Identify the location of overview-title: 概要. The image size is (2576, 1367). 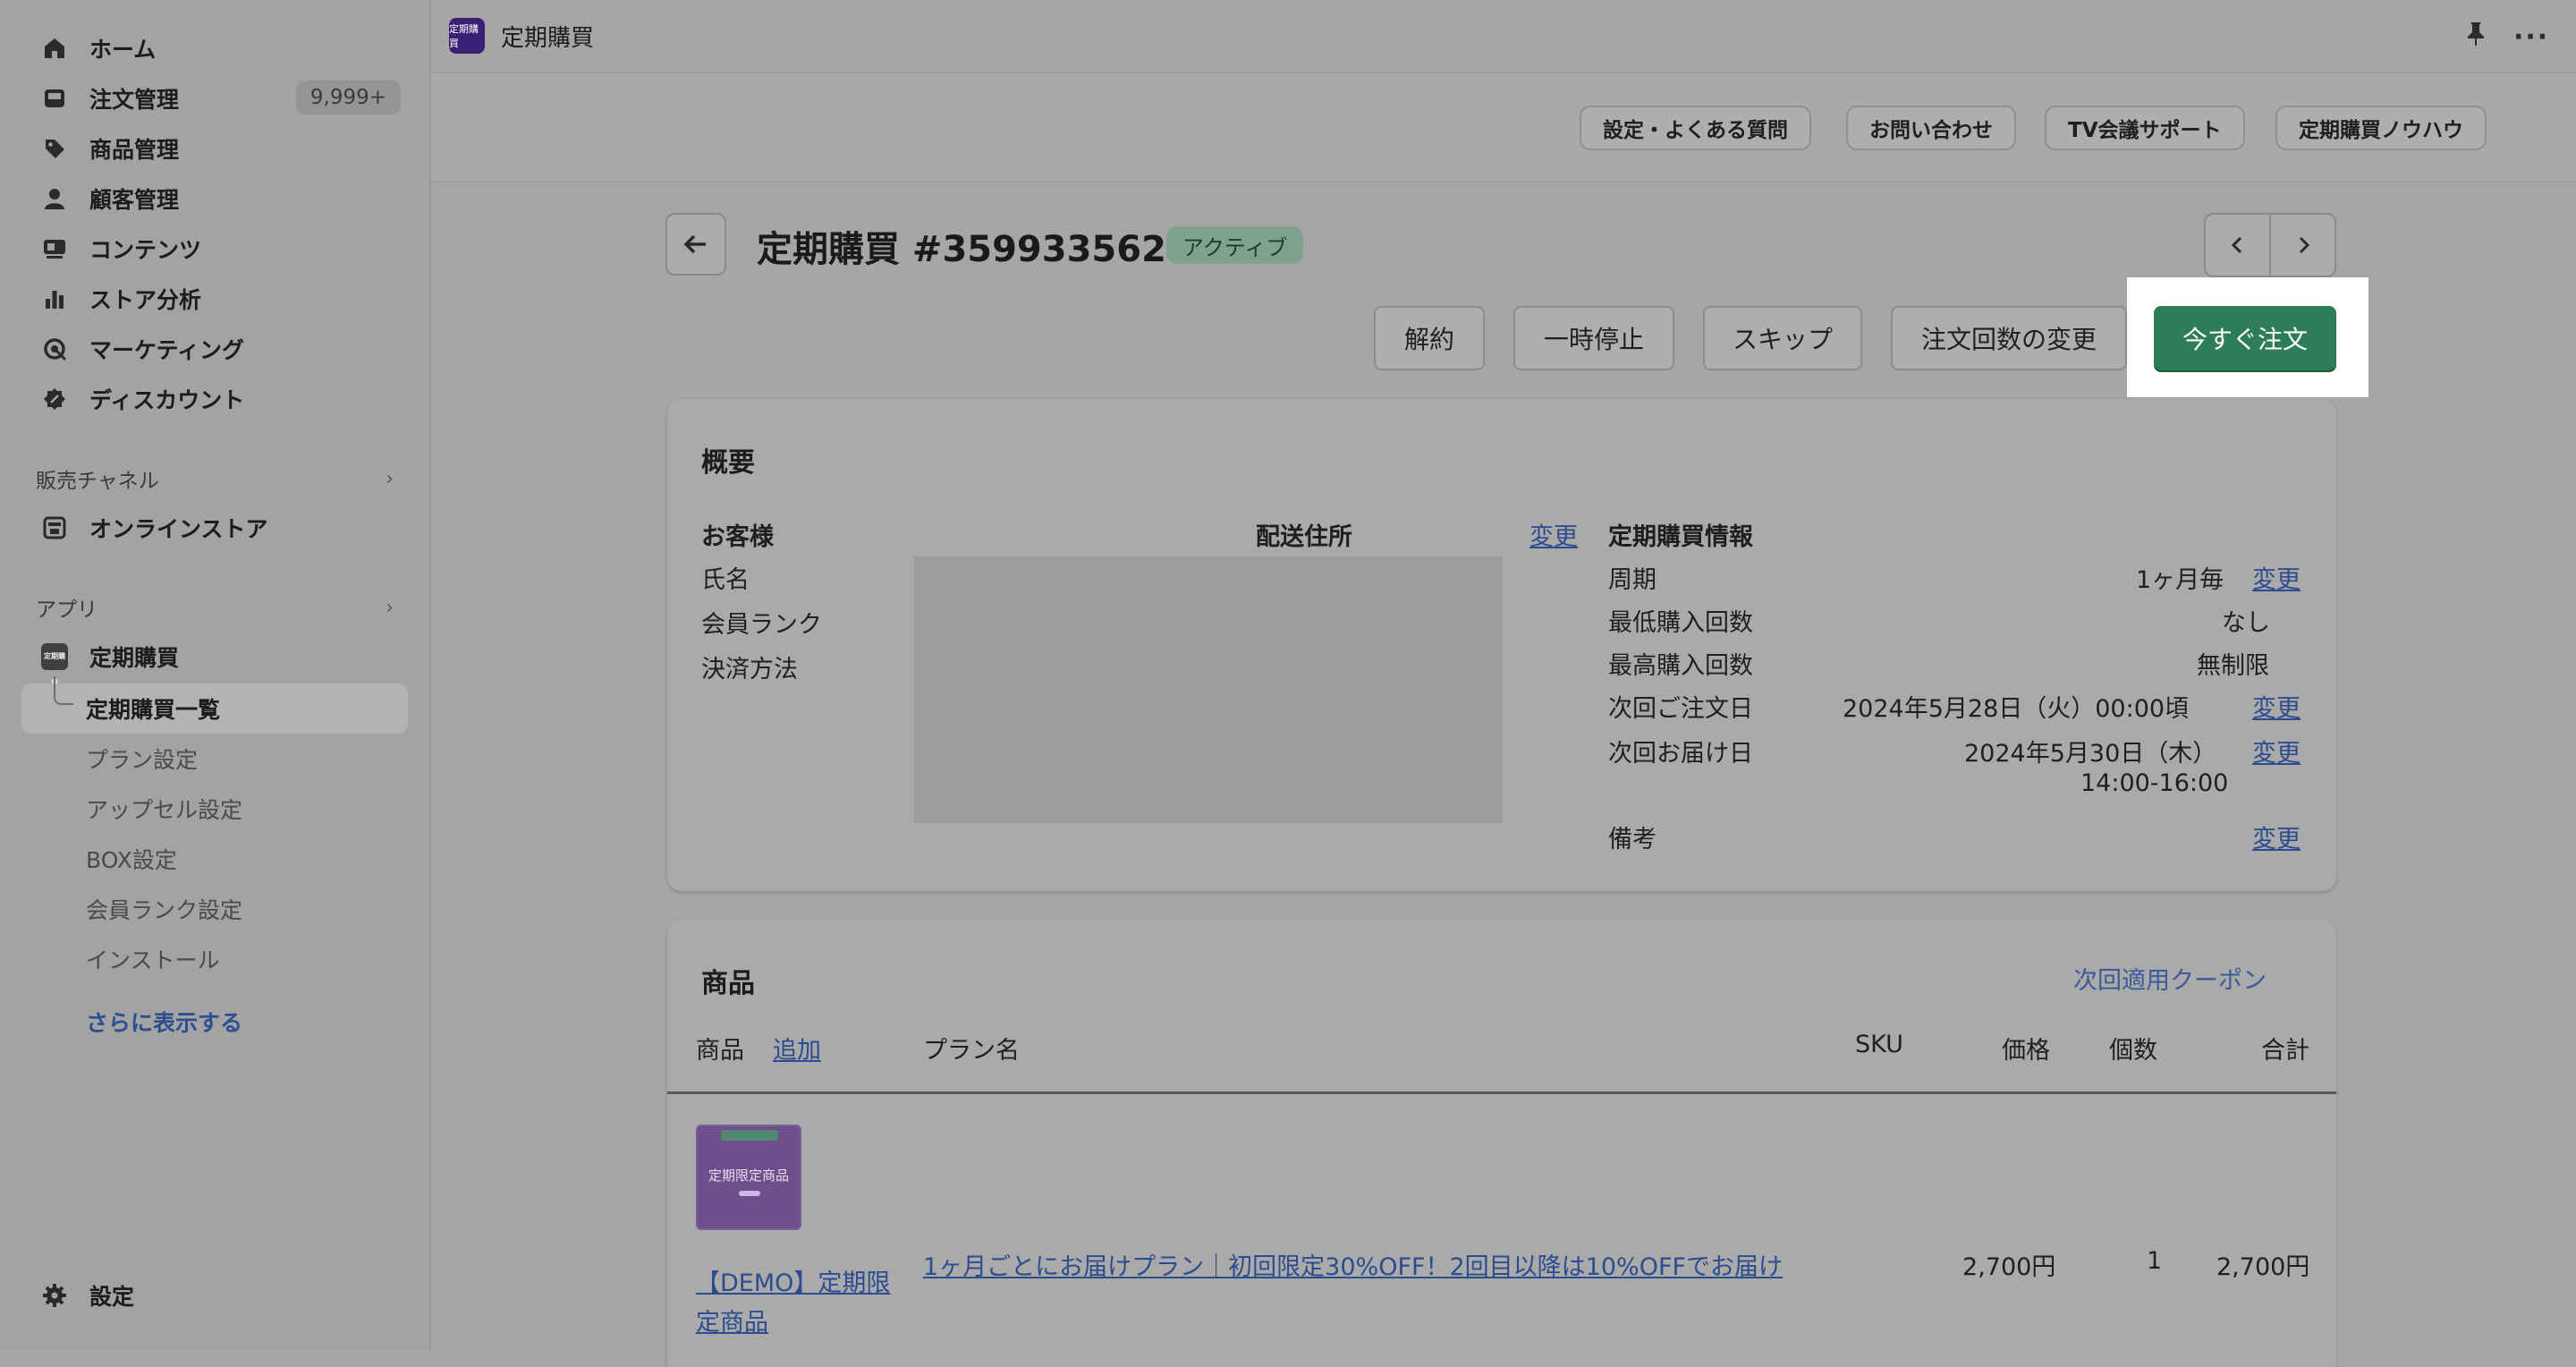
(728, 463).